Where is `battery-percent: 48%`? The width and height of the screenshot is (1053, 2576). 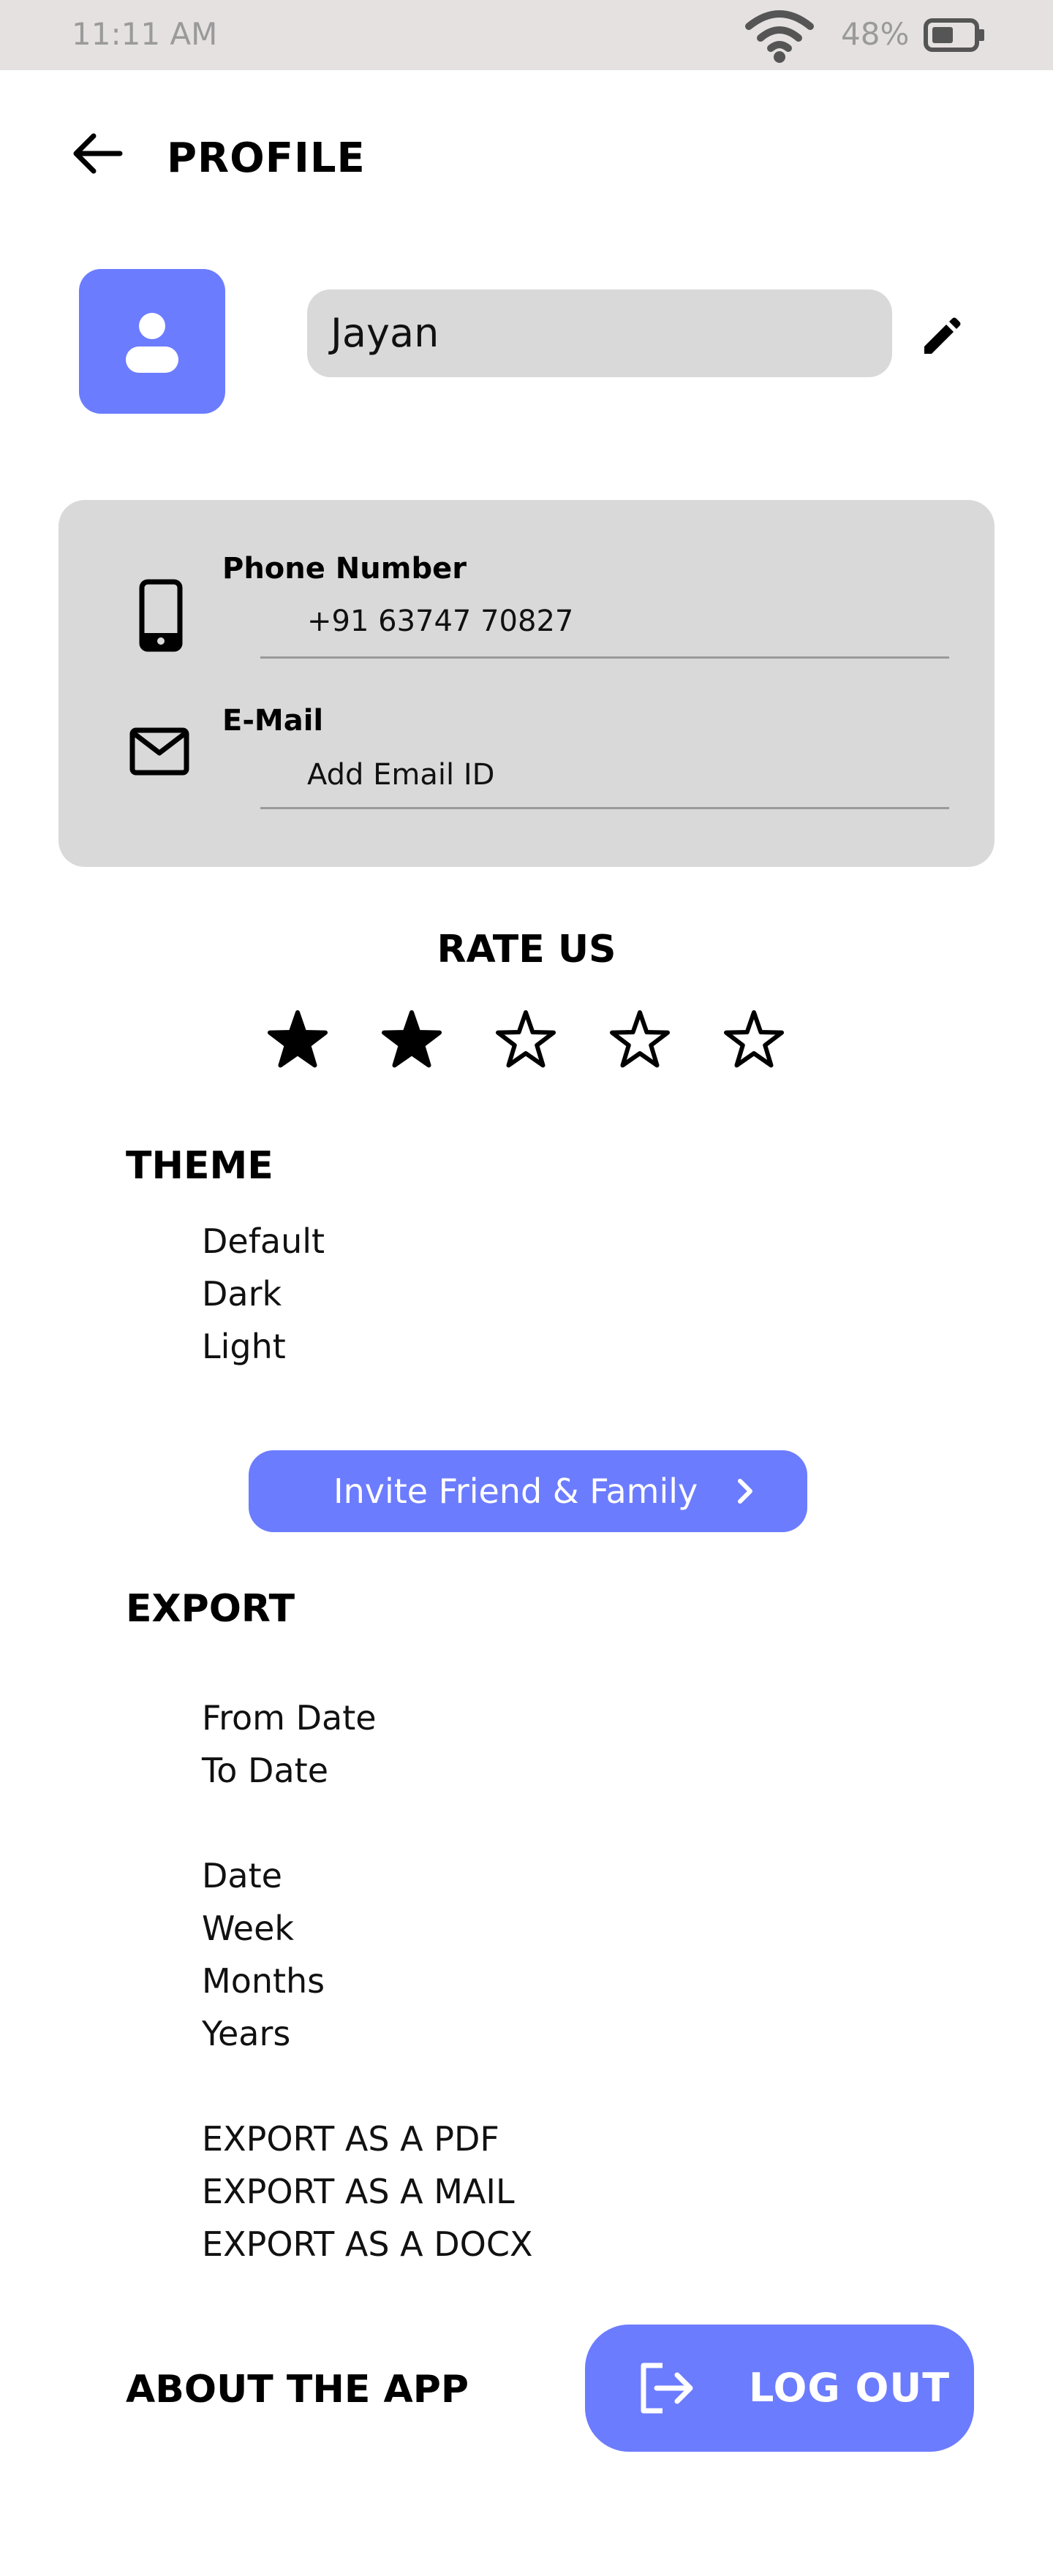
battery-percent: 48% is located at coordinates (875, 34).